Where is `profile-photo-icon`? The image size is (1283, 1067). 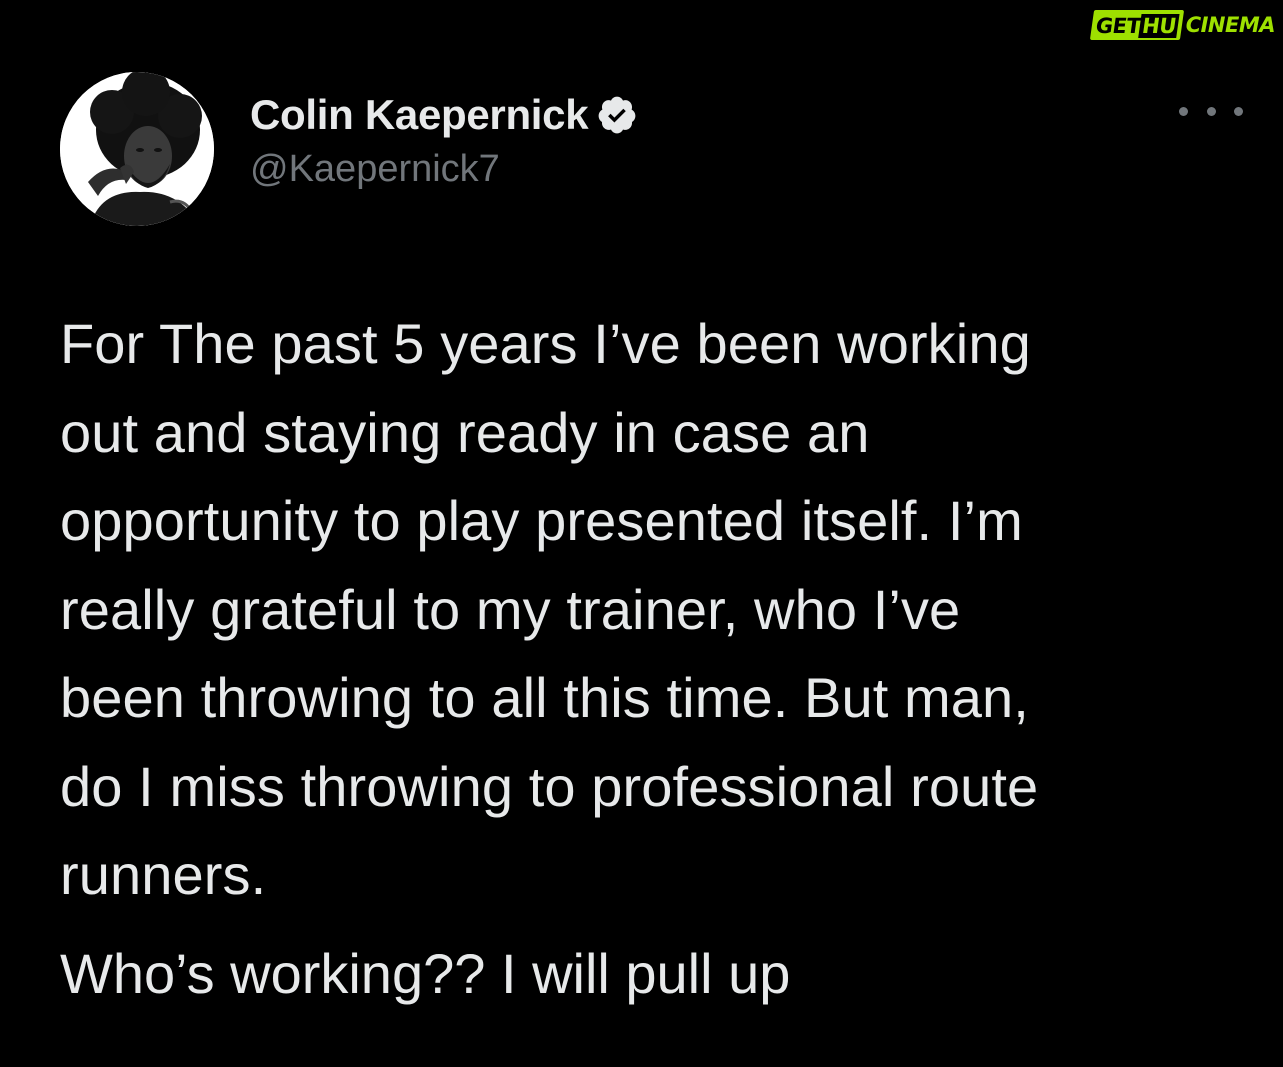
profile-photo-icon is located at coordinates (137, 149).